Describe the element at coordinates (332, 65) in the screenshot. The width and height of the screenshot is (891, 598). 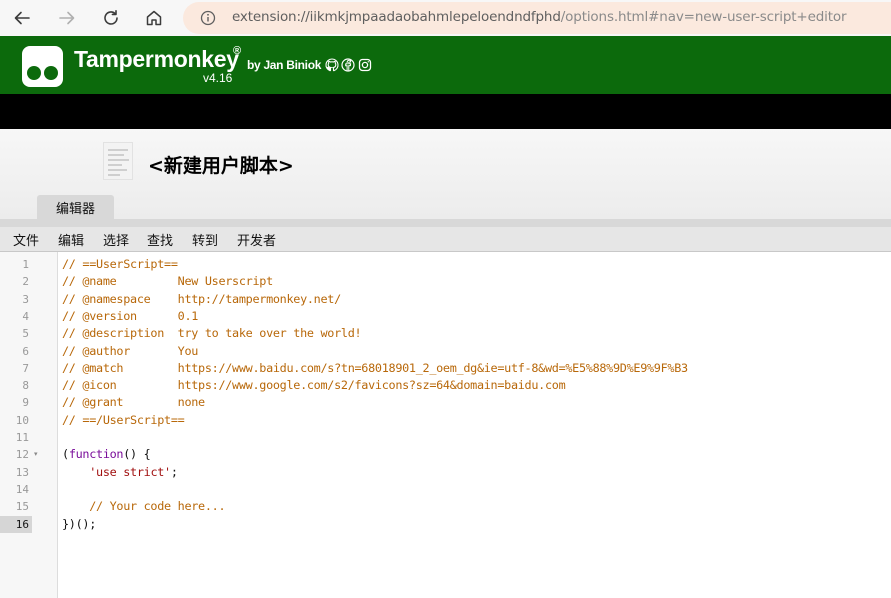
I see `github-icon` at that location.